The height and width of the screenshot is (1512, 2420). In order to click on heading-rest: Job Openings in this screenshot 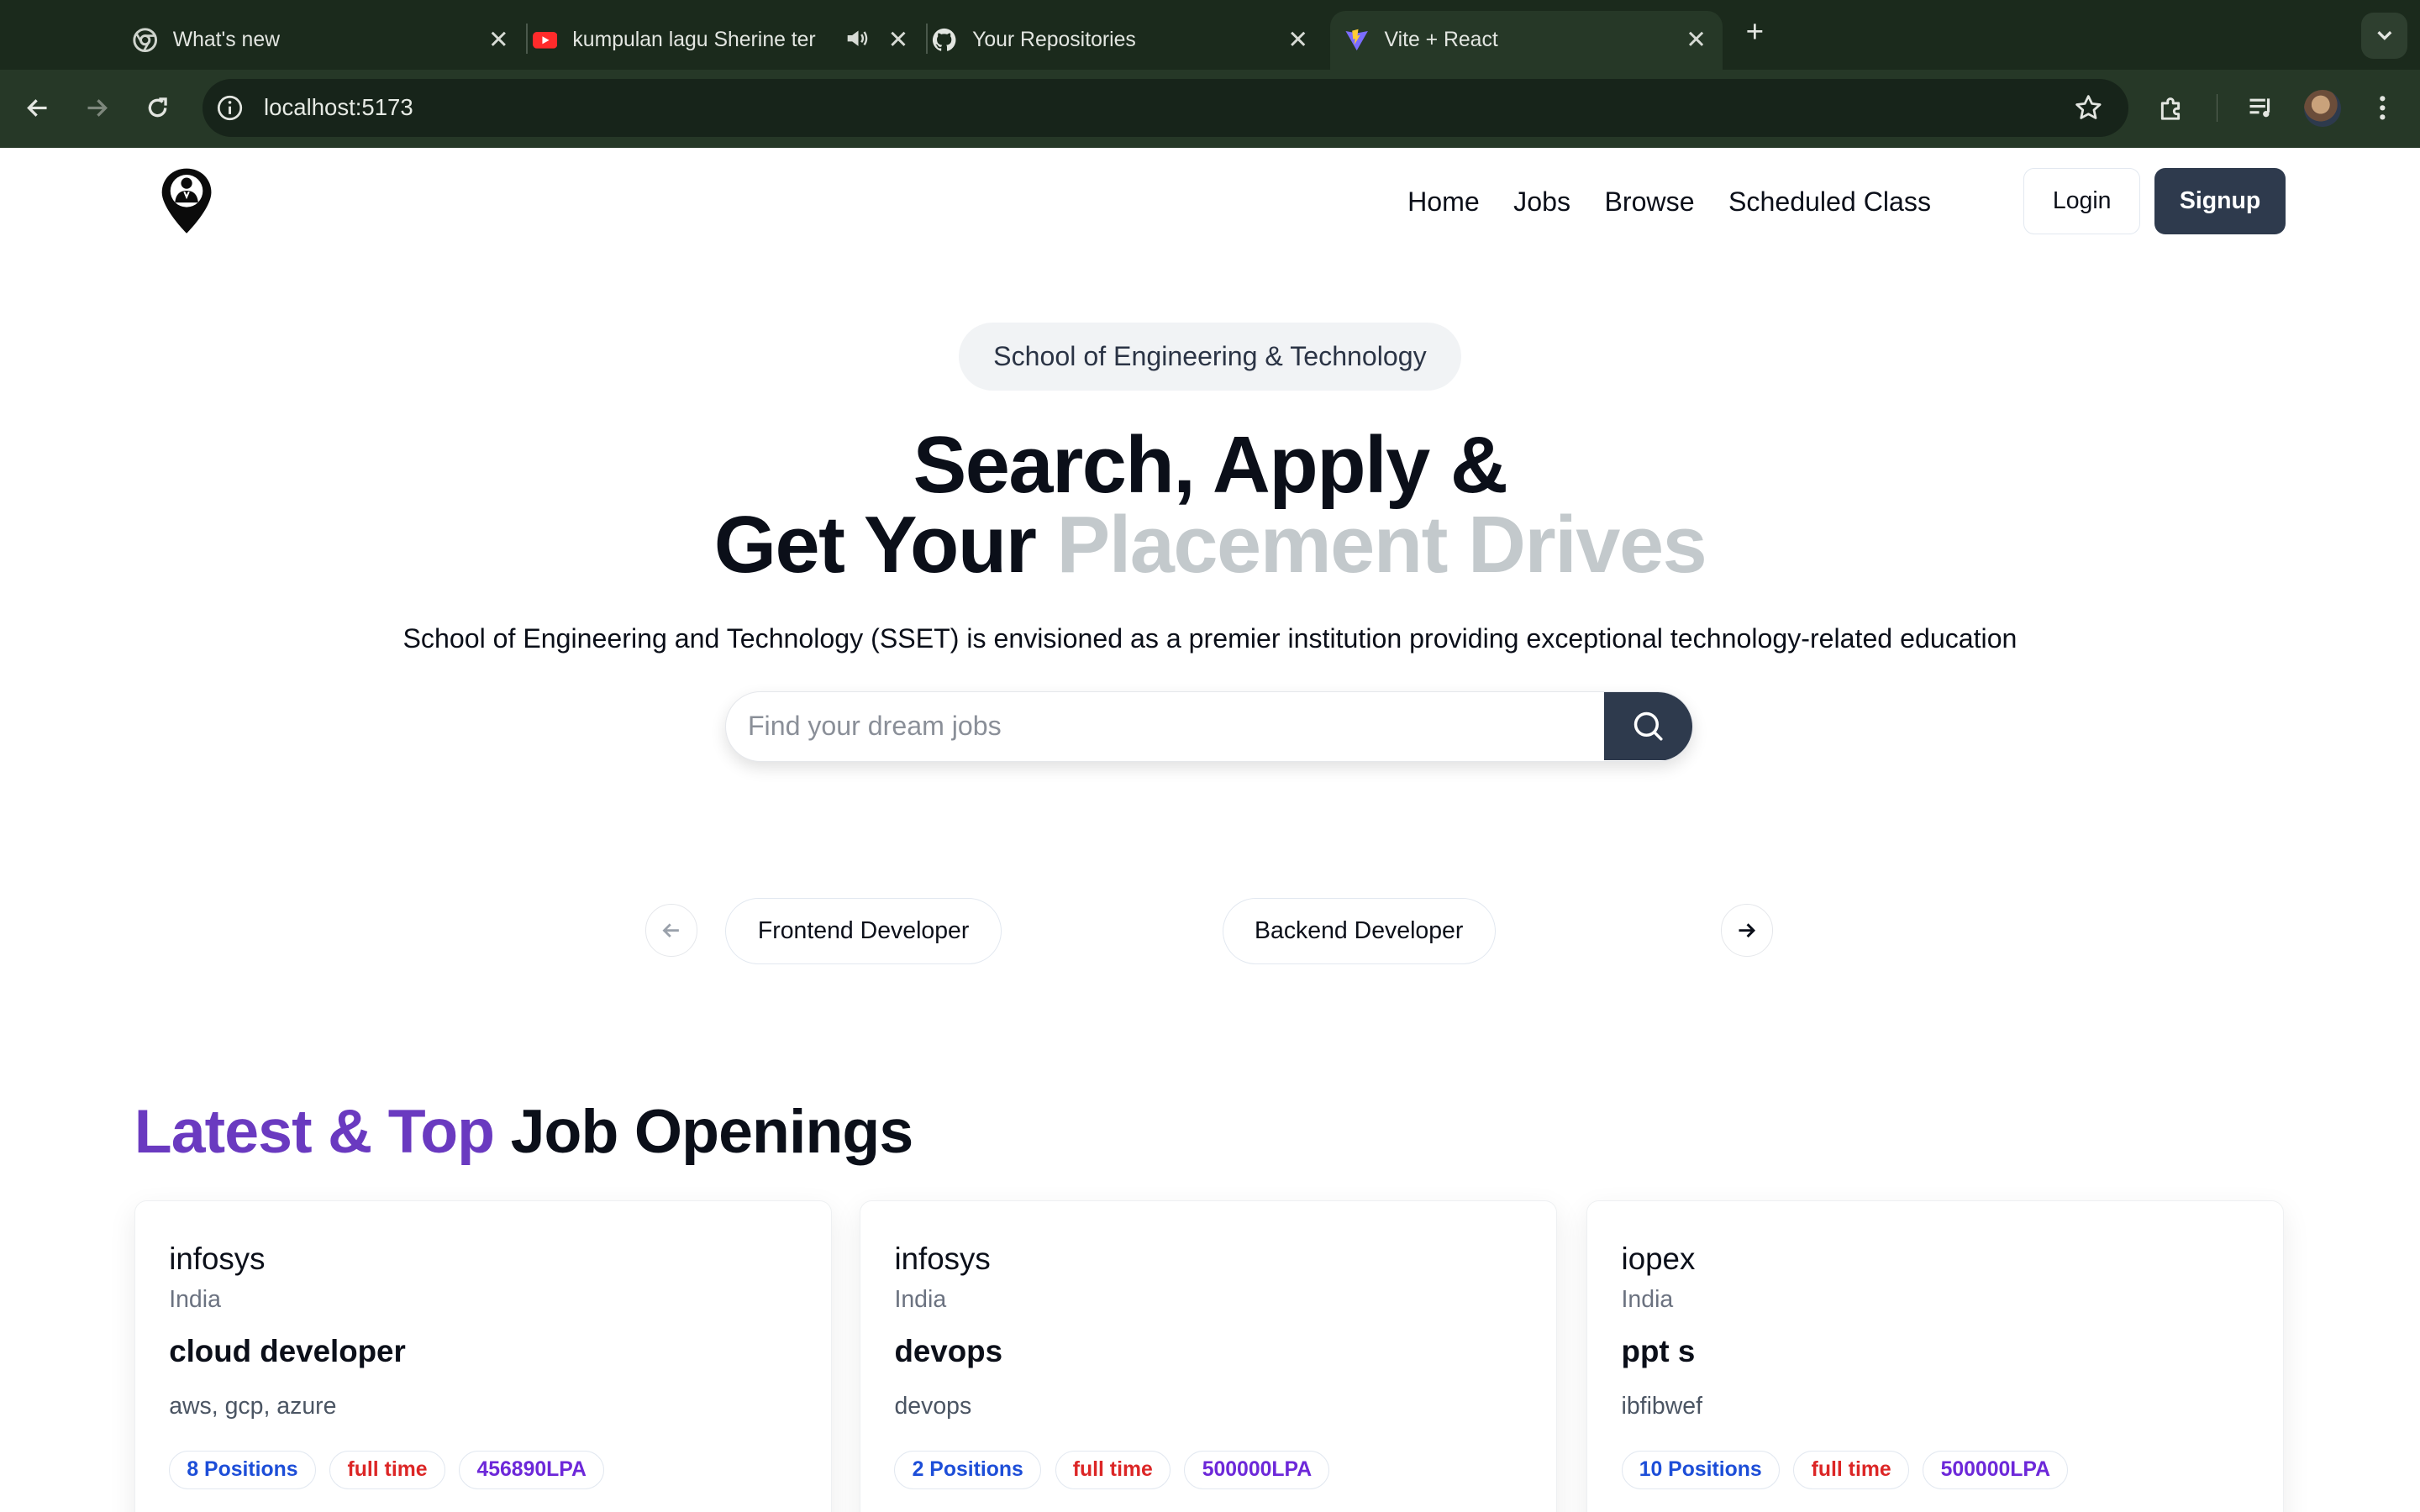, I will do `click(704, 1131)`.